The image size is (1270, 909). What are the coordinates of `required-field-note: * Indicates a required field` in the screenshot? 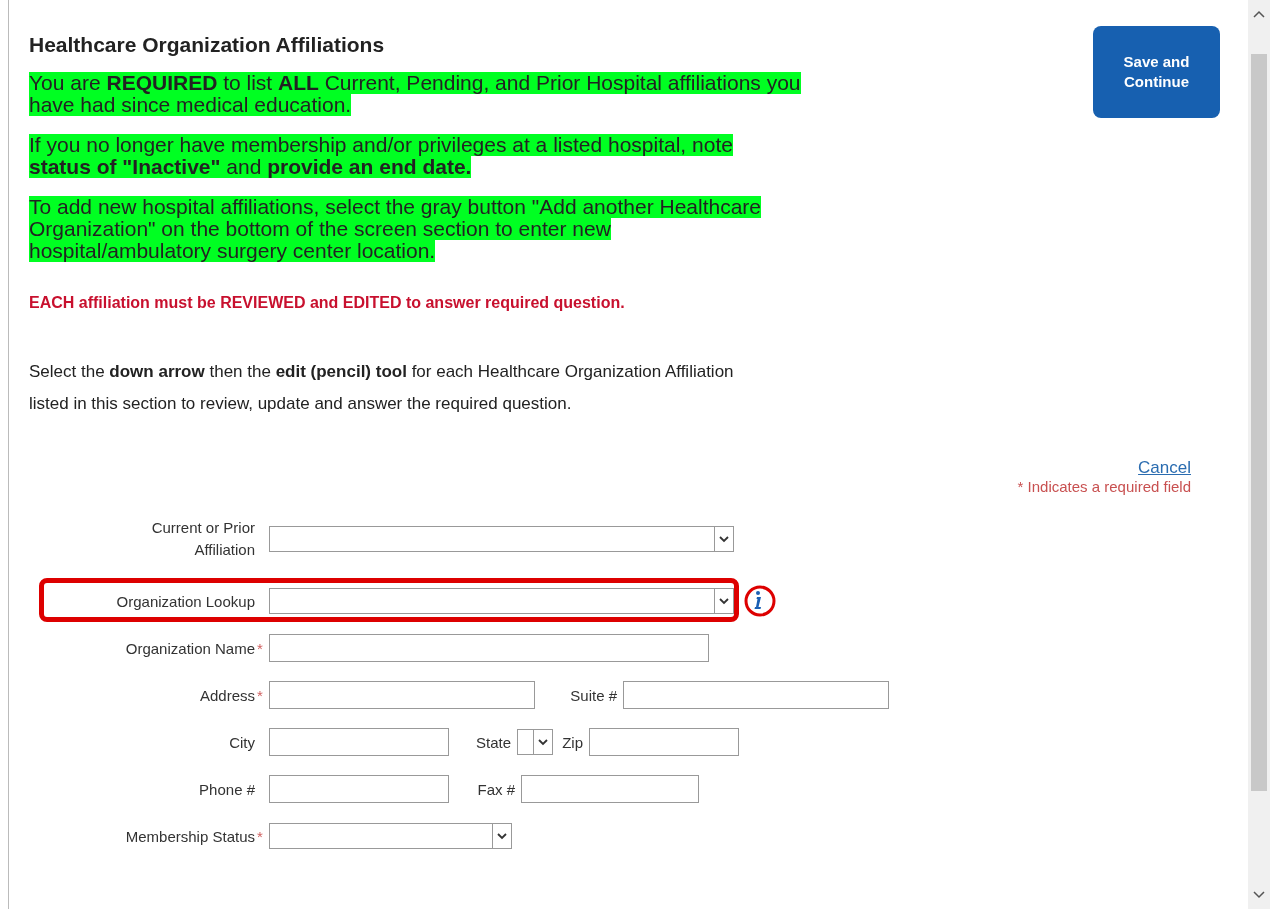 It's located at (1104, 486).